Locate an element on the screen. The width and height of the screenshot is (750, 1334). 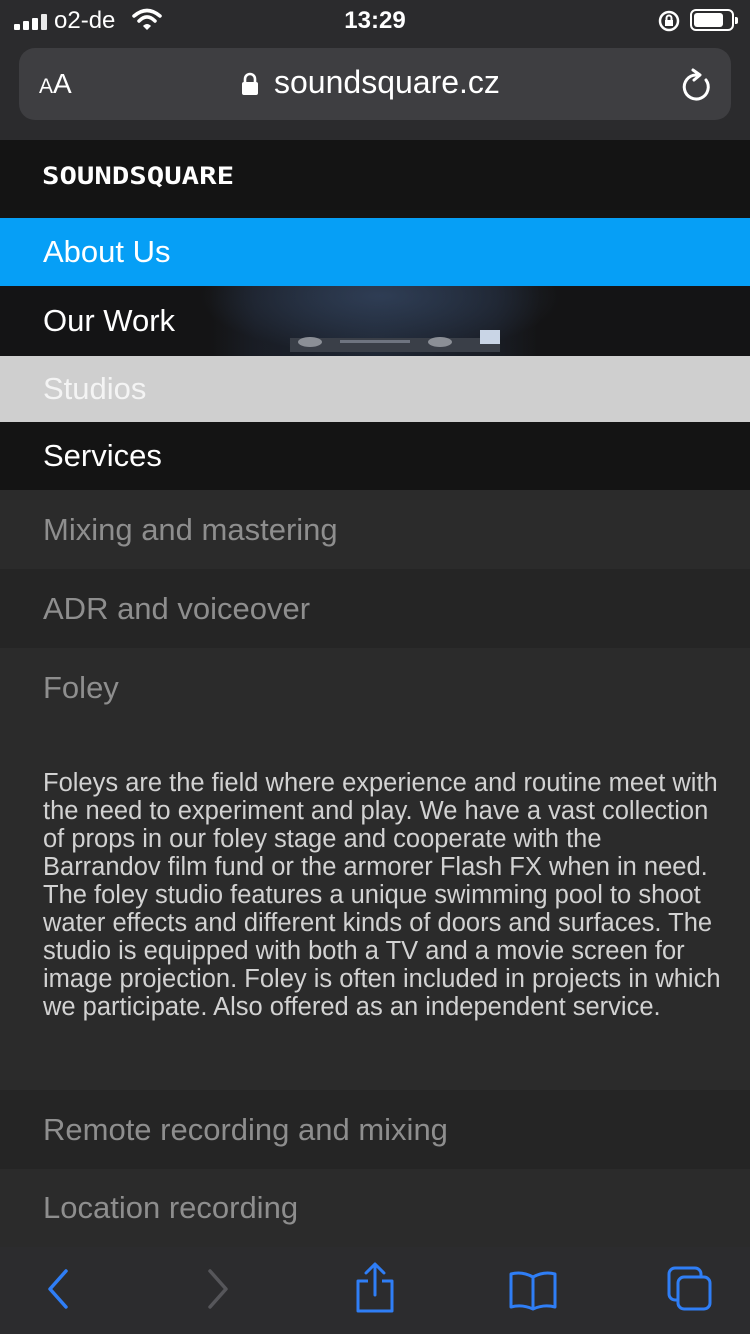
status-bar: o2-de 13:29 is located at coordinates (375, 22).